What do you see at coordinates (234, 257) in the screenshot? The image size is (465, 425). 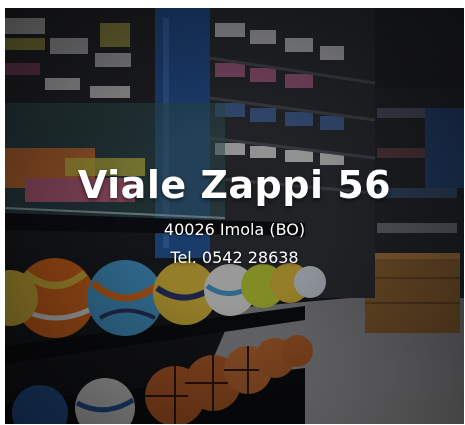 I see `phone-line: Tel. 0542 28638` at bounding box center [234, 257].